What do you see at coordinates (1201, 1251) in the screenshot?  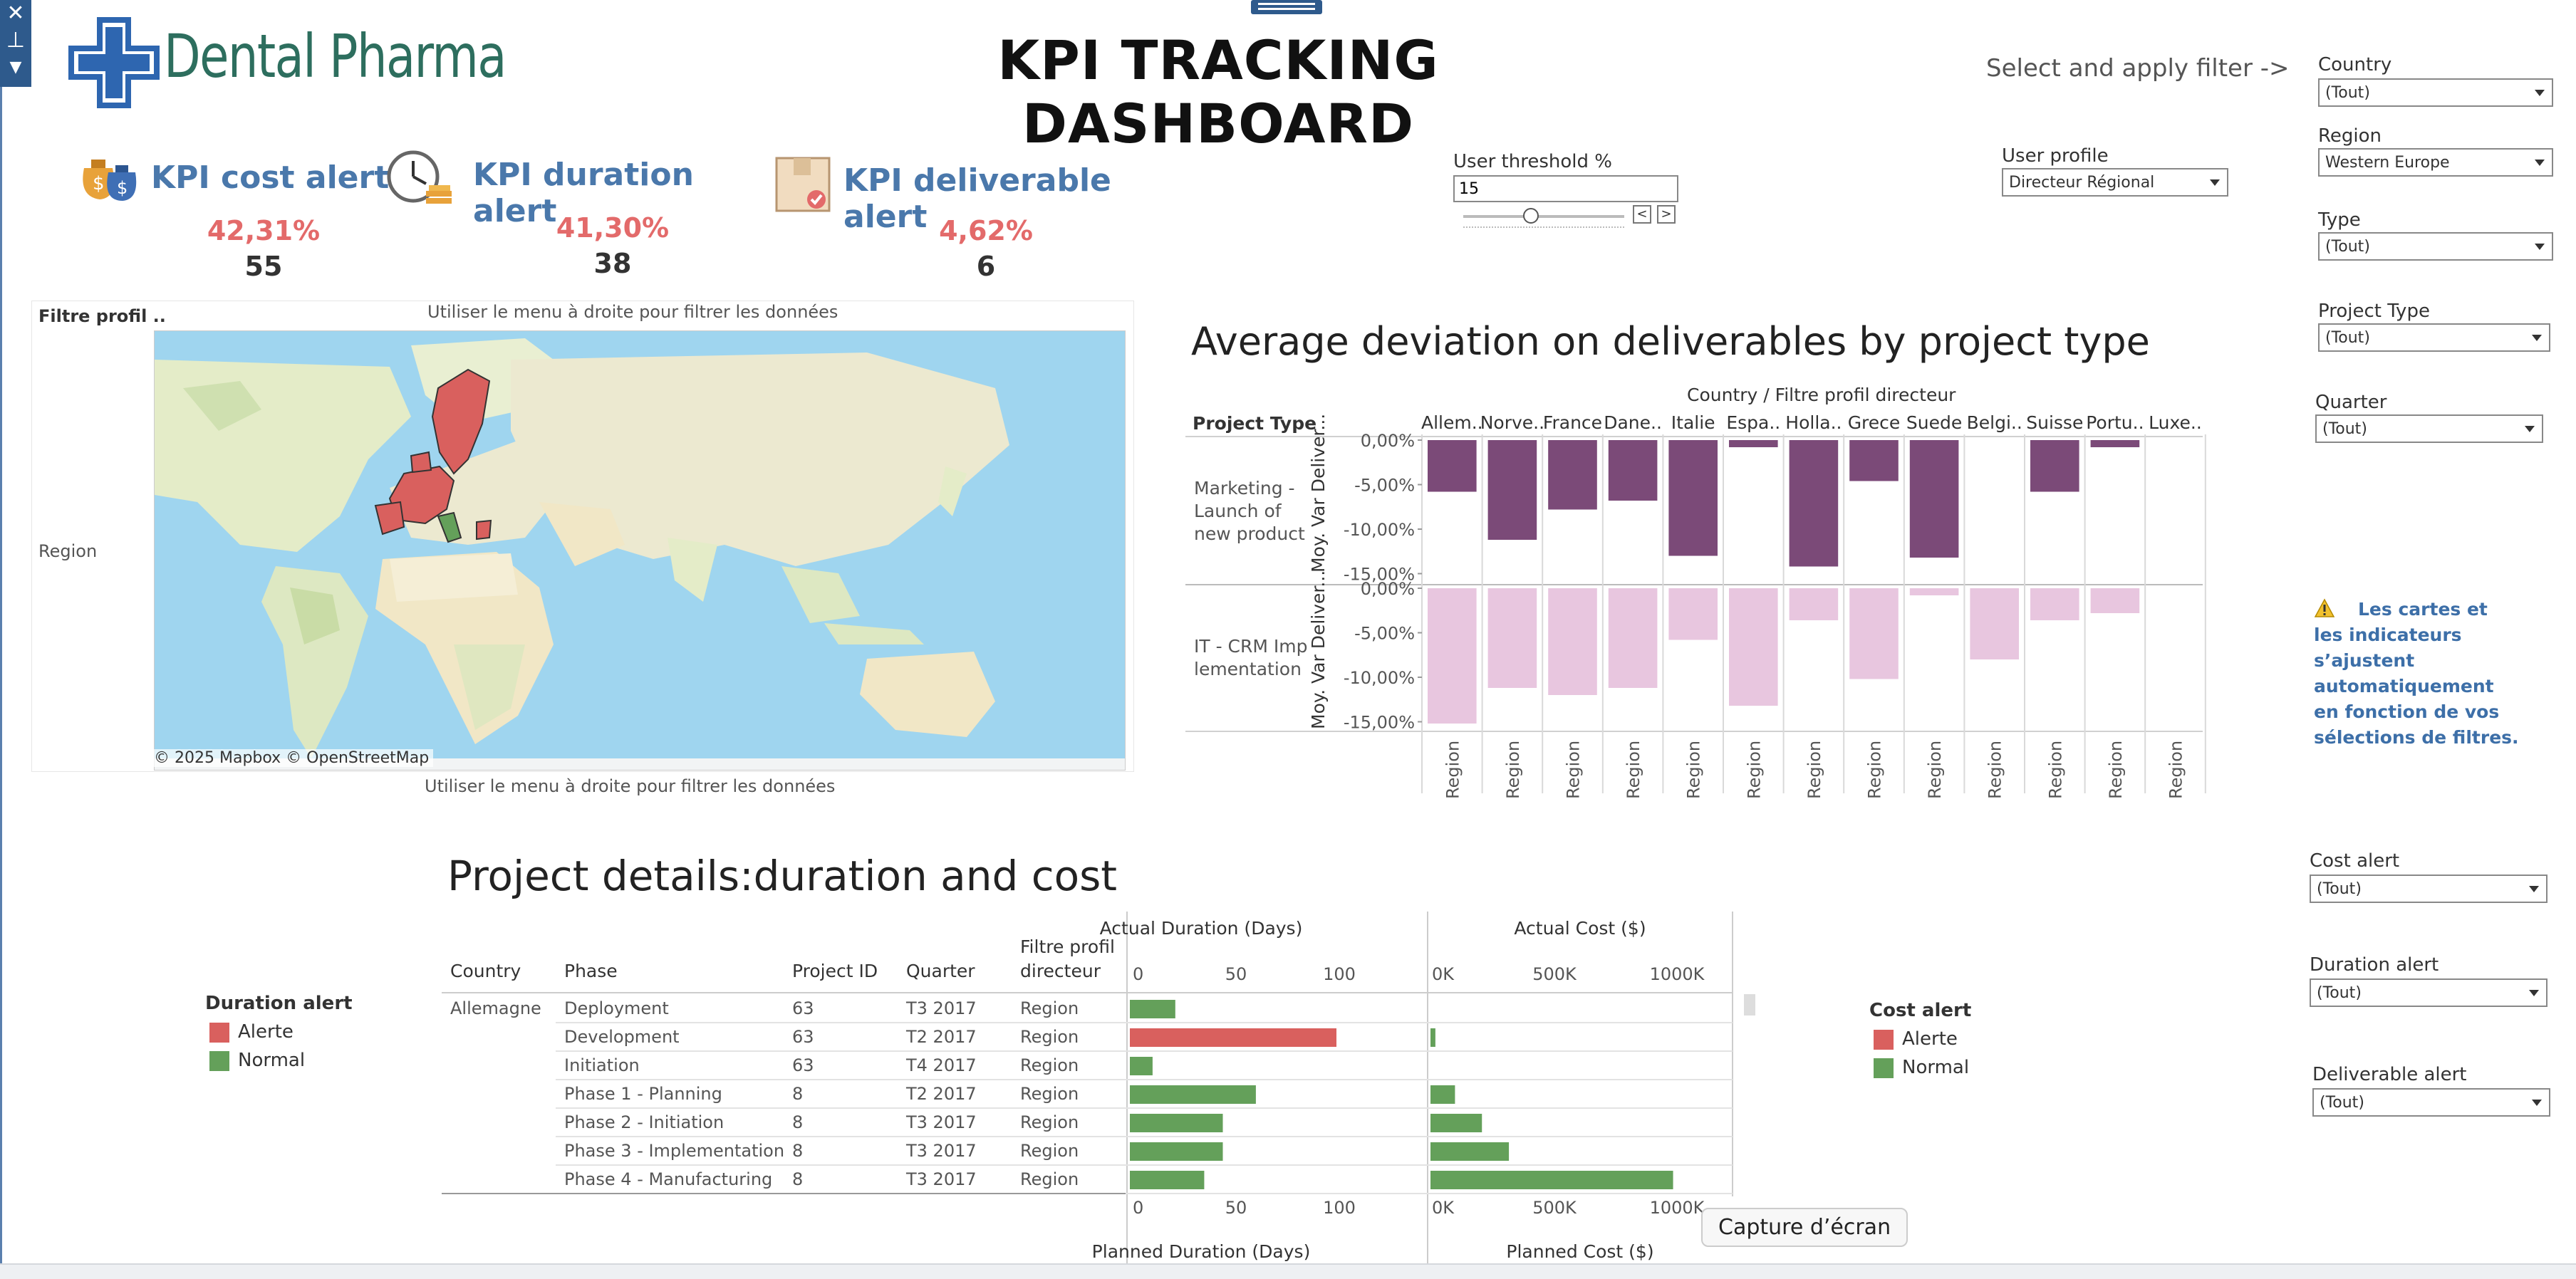 I see `duration-axis-bottom-title: Planned Duration (Days)` at bounding box center [1201, 1251].